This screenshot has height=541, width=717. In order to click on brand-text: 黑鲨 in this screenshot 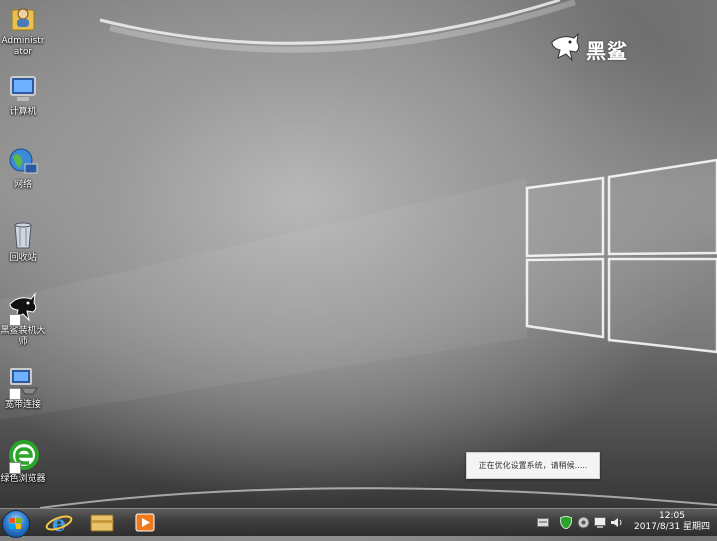, I will do `click(607, 50)`.